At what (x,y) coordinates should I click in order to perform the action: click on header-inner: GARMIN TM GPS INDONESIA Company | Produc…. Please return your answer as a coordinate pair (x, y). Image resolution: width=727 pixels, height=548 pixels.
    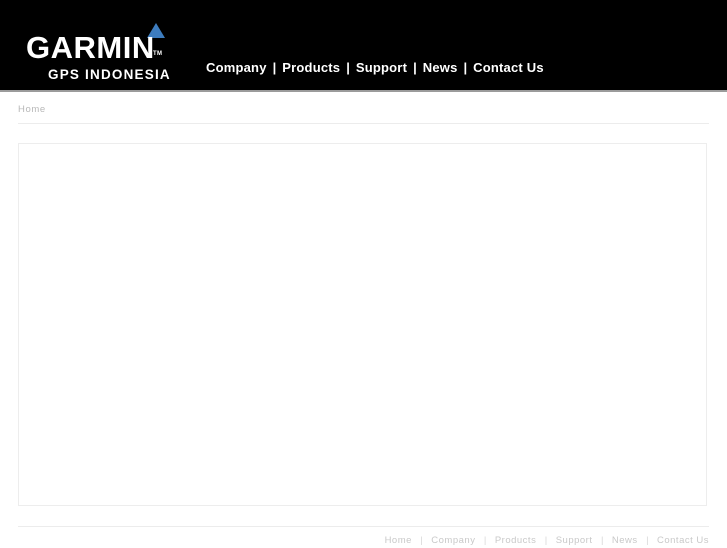
    Looking at the image, I should click on (281, 45).